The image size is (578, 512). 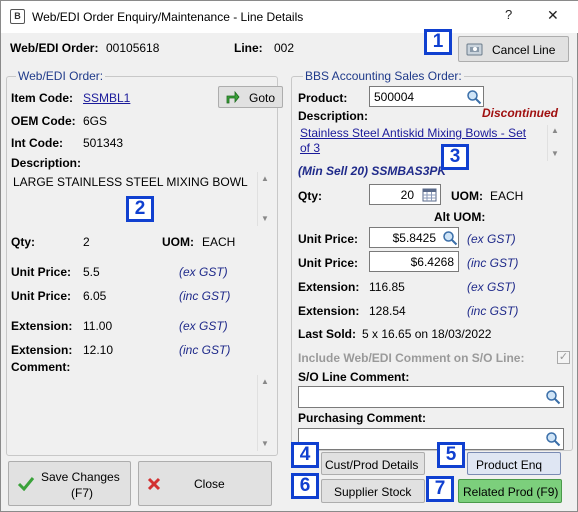 What do you see at coordinates (362, 418) in the screenshot?
I see `purchasing-comment-label: Purchasing Comment:` at bounding box center [362, 418].